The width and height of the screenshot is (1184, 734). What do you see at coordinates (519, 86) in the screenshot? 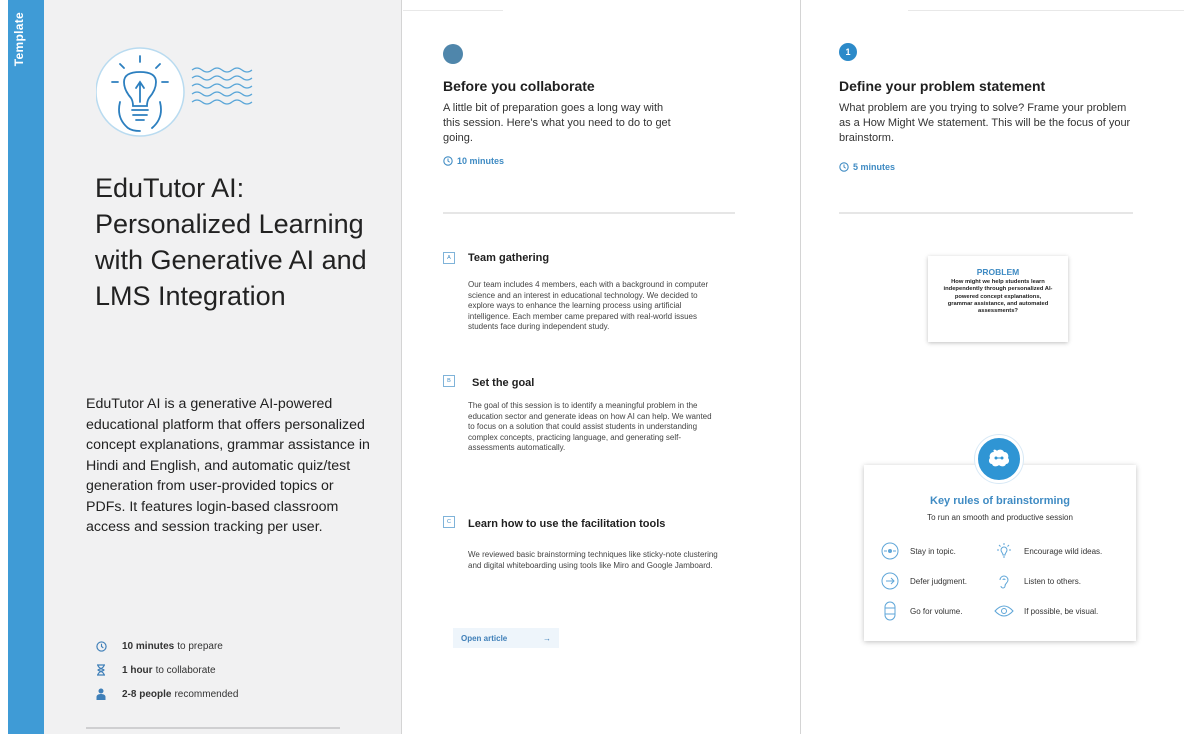
I see `section-title: Before you collaborate` at bounding box center [519, 86].